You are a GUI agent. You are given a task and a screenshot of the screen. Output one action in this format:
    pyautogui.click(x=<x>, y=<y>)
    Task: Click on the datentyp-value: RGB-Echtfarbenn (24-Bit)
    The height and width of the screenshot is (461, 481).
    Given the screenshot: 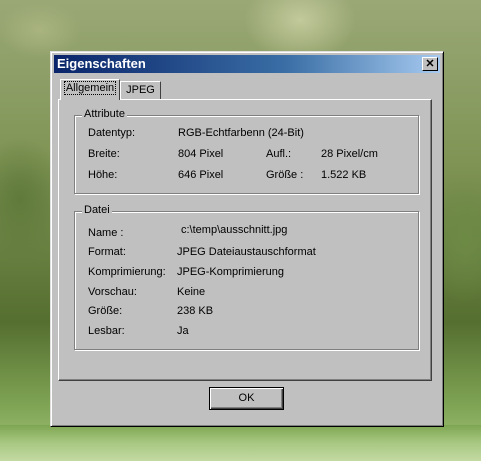 What is the action you would take?
    pyautogui.click(x=241, y=133)
    